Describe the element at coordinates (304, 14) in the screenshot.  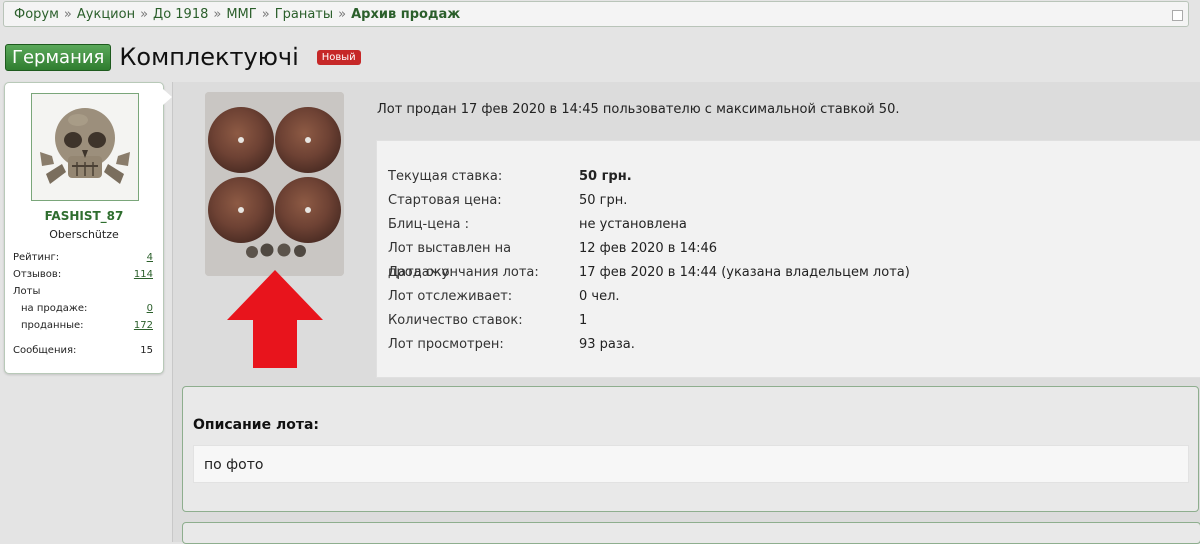
I see `breadcrumb-grenades: Гранаты` at that location.